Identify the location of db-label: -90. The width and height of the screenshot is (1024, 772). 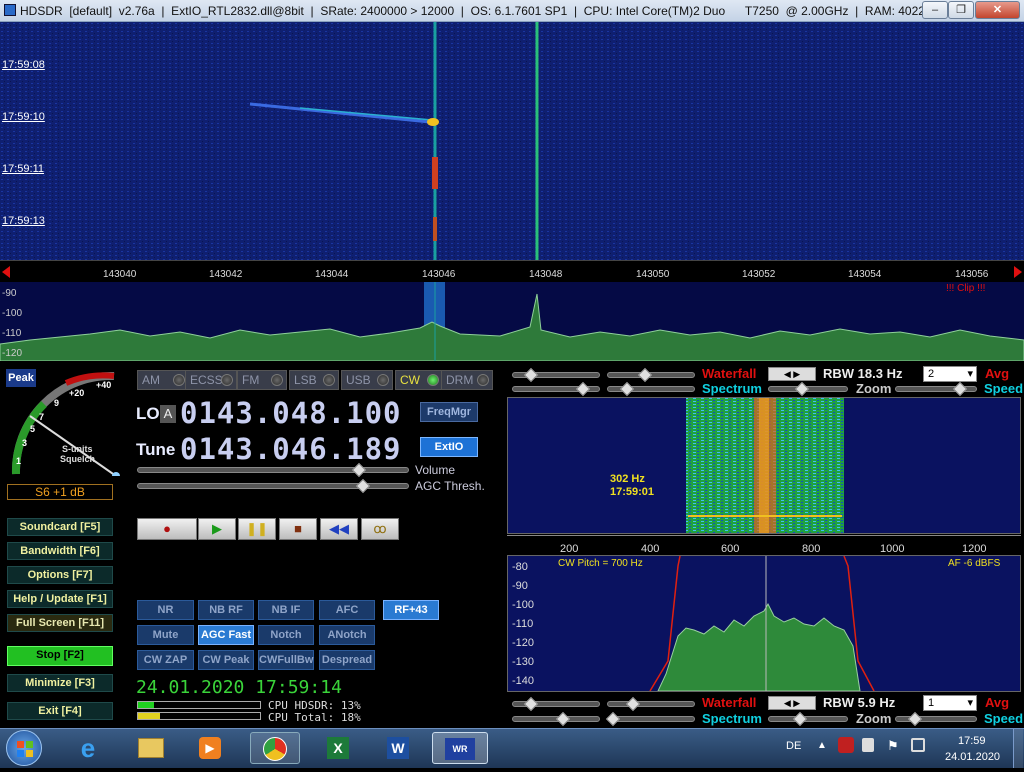
(9, 293).